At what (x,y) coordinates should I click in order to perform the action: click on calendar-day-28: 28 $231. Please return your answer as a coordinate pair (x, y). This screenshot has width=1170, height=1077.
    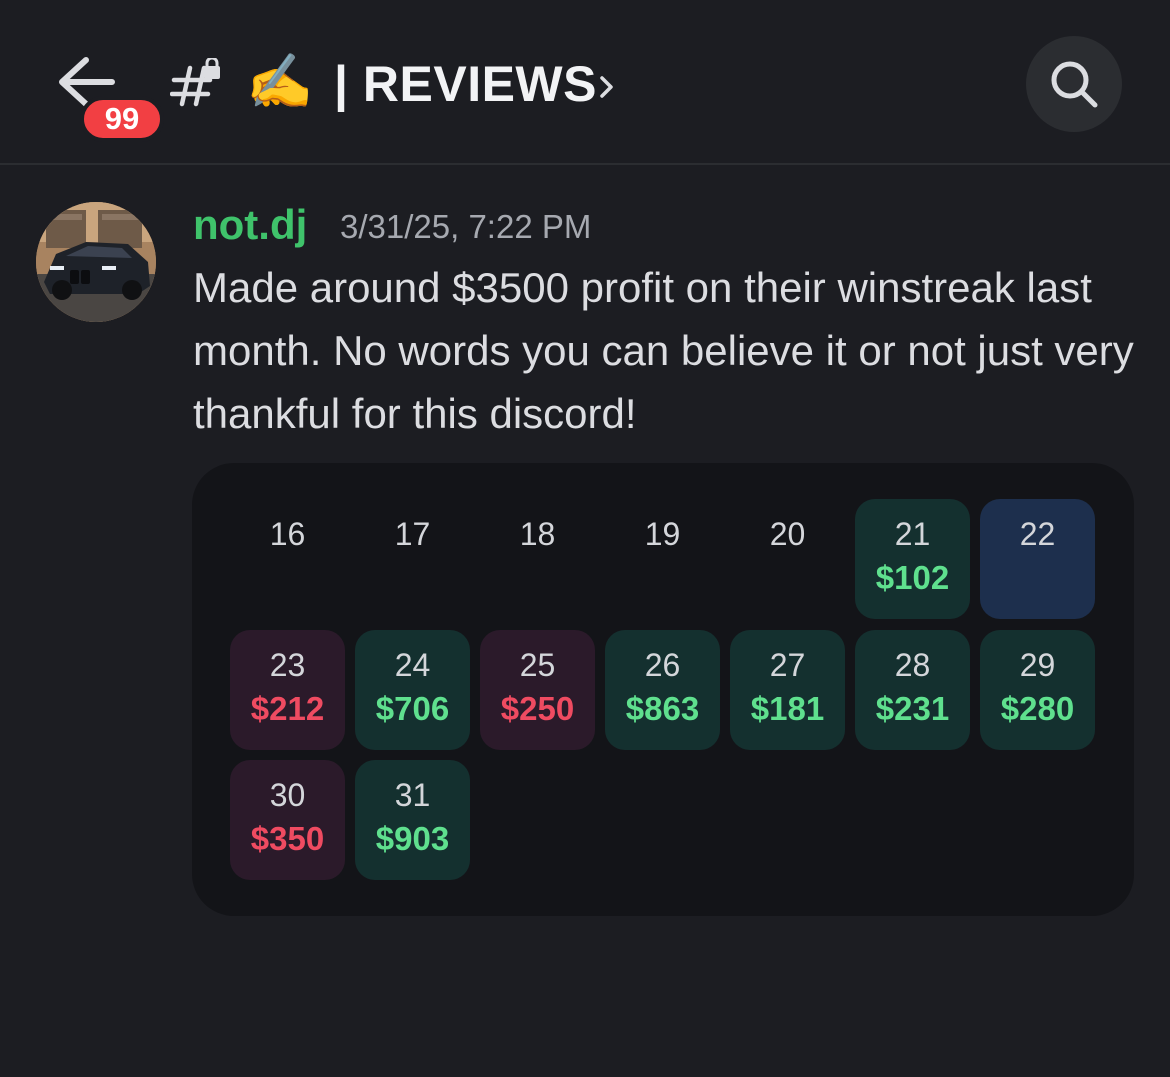
    Looking at the image, I should click on (912, 690).